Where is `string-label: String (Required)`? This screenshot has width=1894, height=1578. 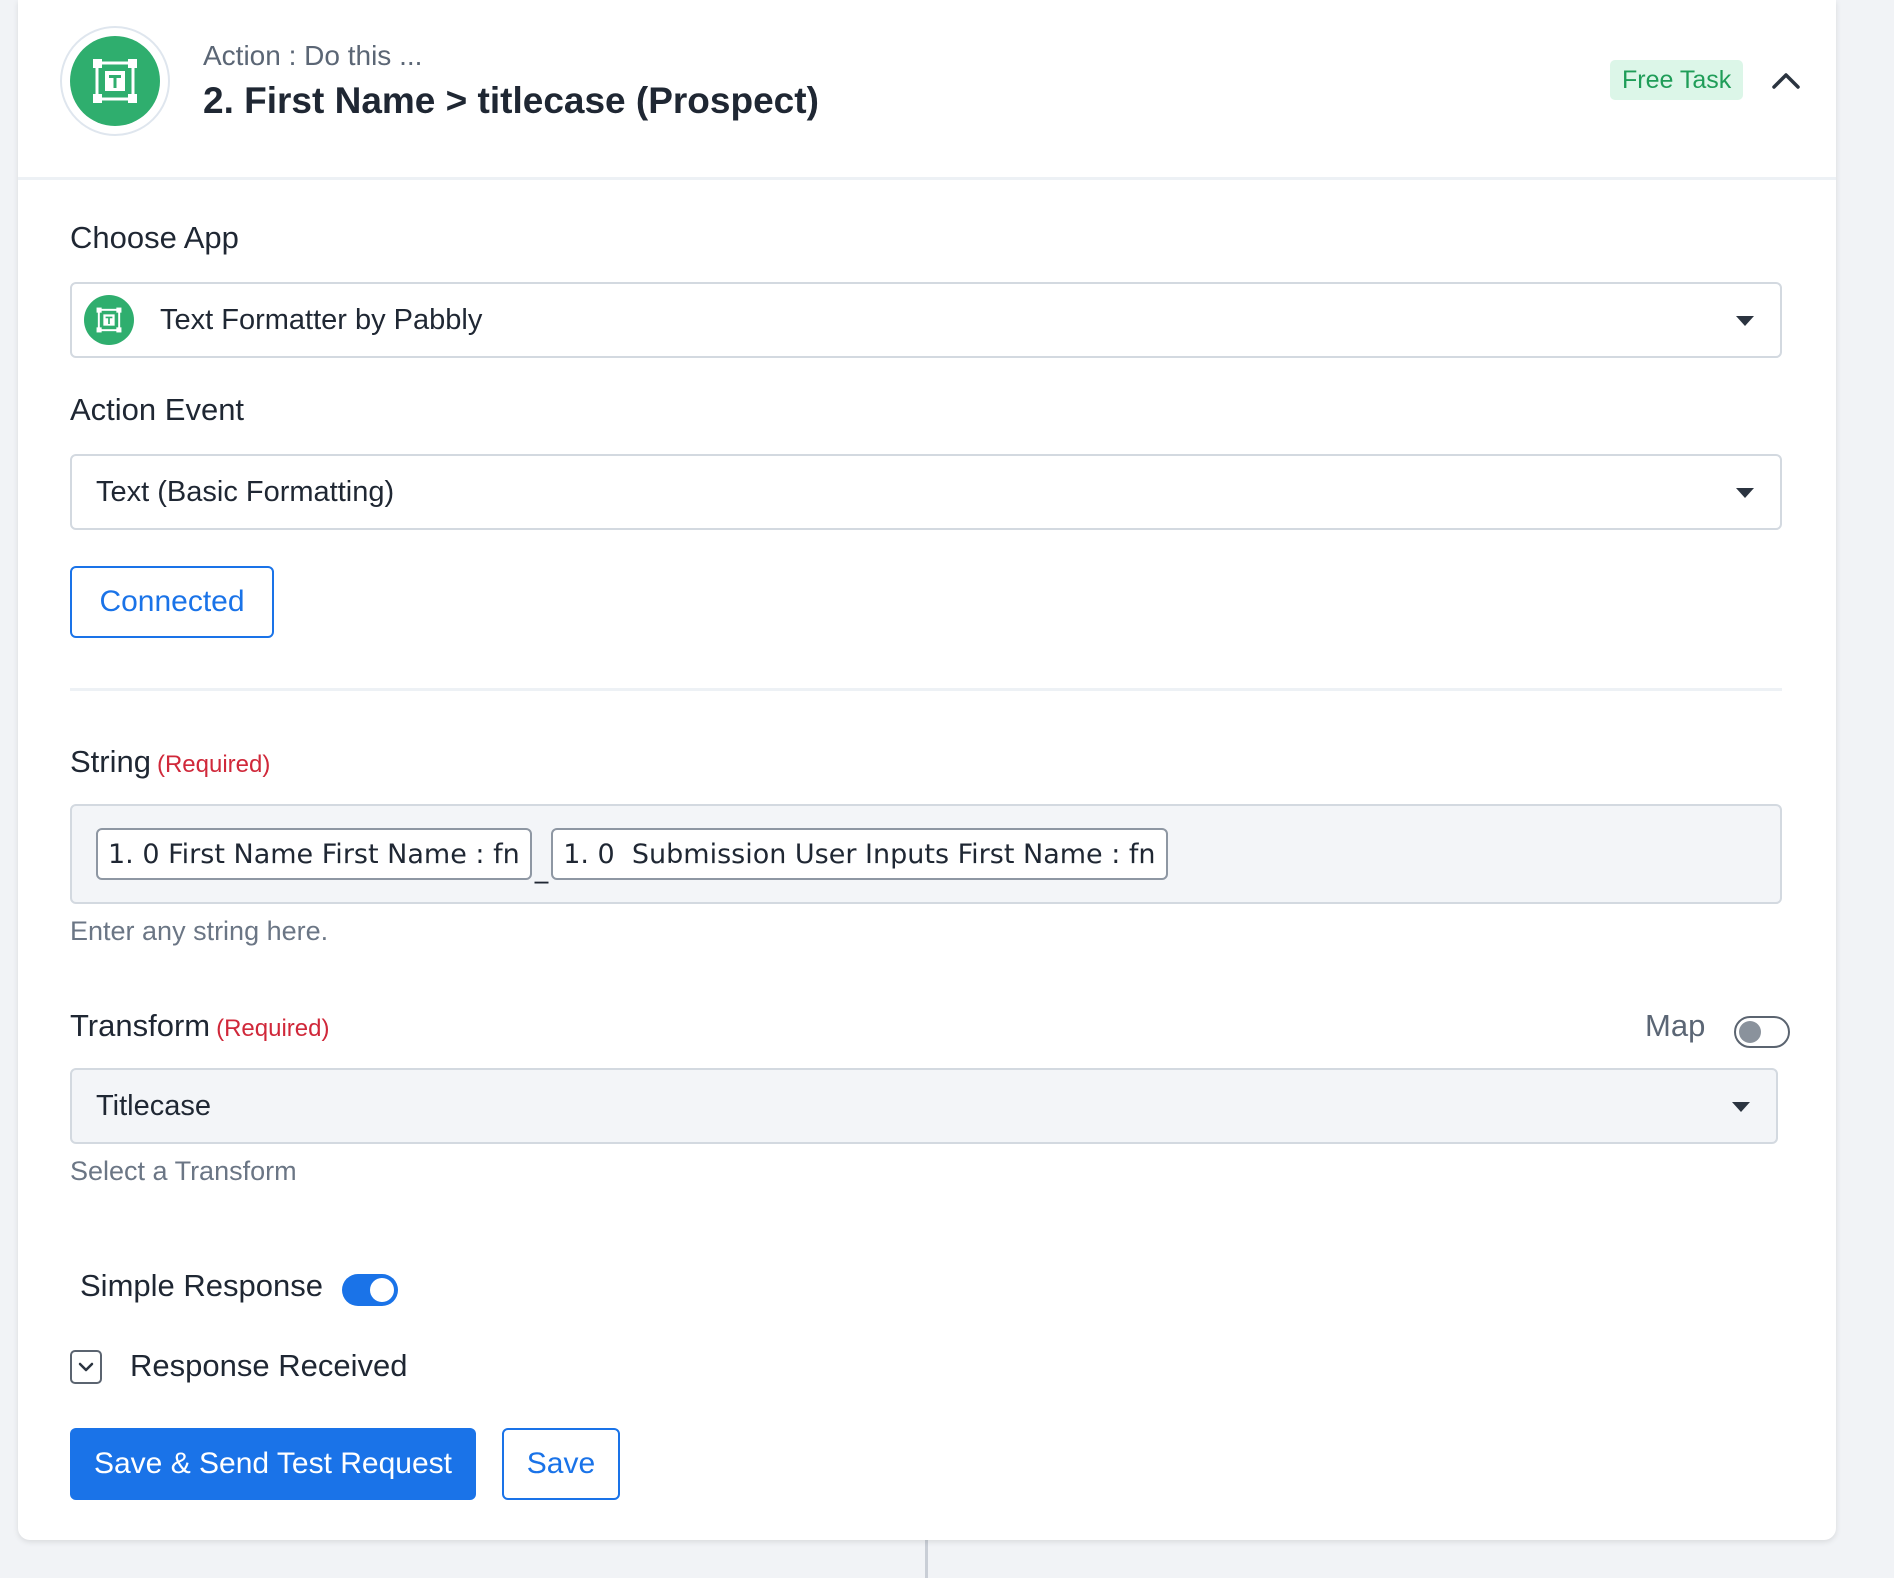
string-label: String (Required) is located at coordinates (170, 762).